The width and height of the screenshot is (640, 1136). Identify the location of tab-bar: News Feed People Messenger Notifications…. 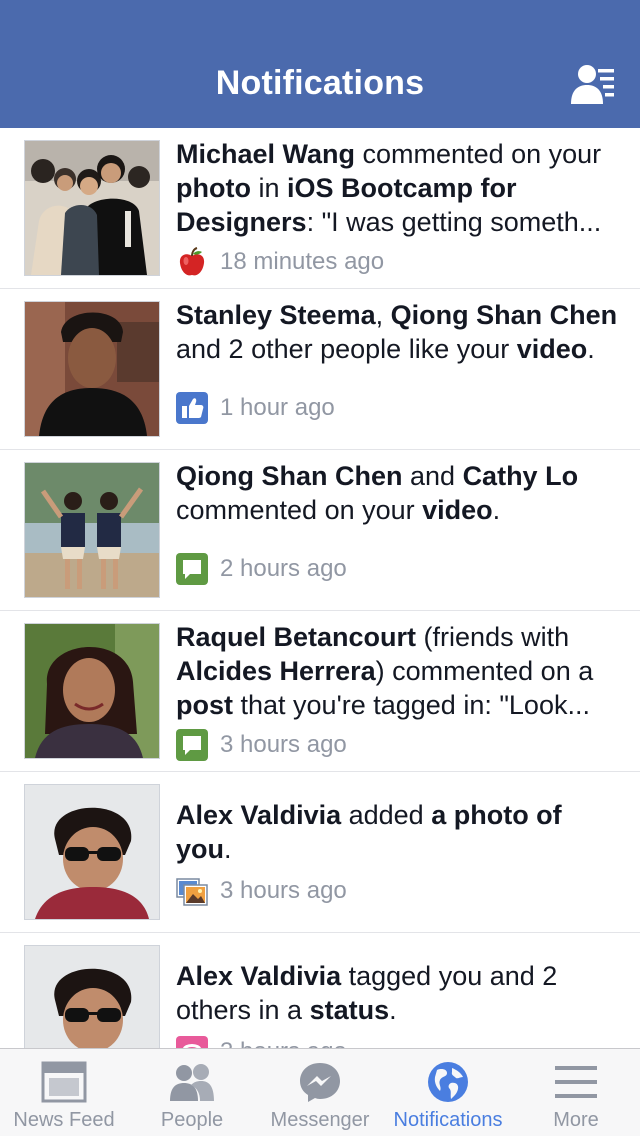
(320, 1092).